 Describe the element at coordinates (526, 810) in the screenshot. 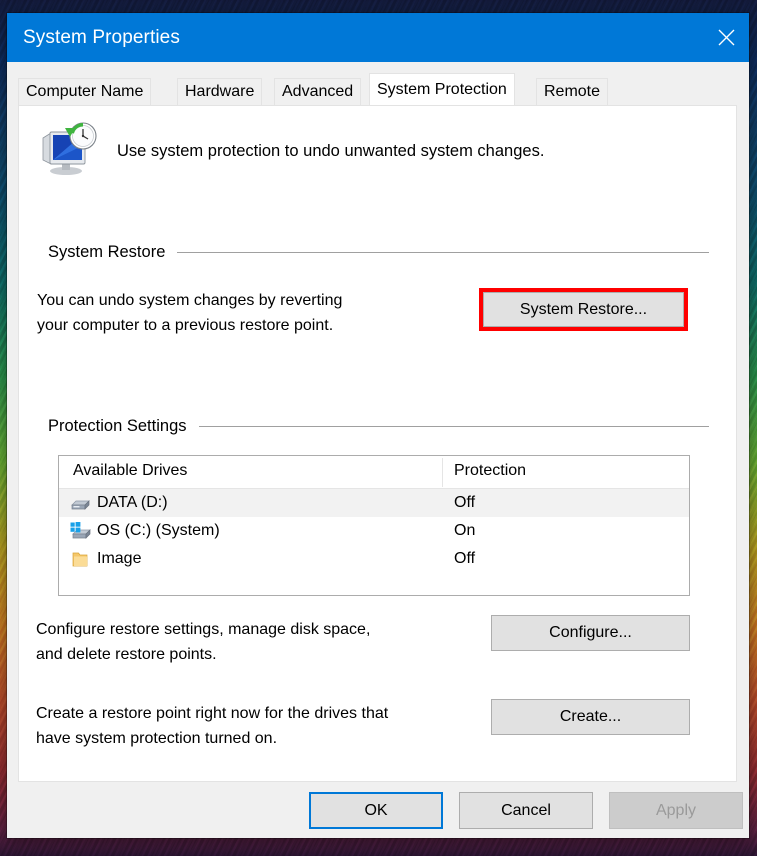

I see `cancel-button: Cancel` at that location.